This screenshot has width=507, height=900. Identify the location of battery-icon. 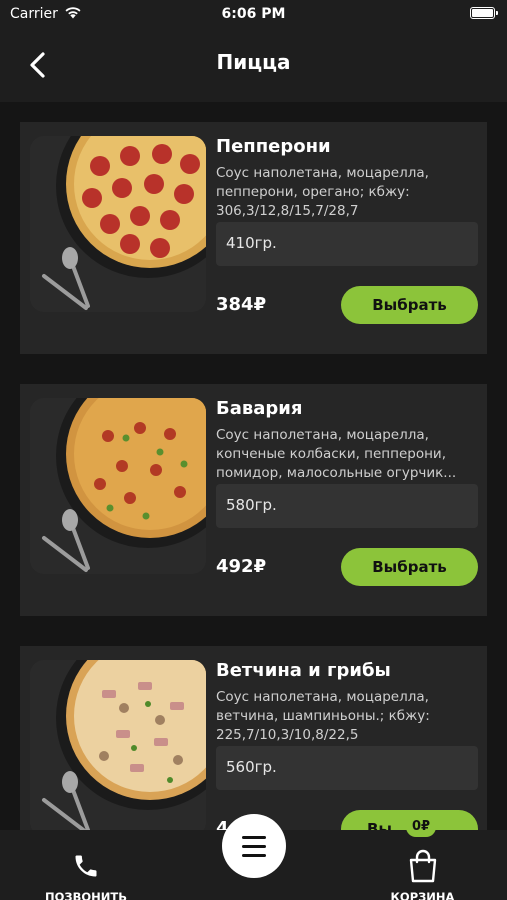
(484, 13).